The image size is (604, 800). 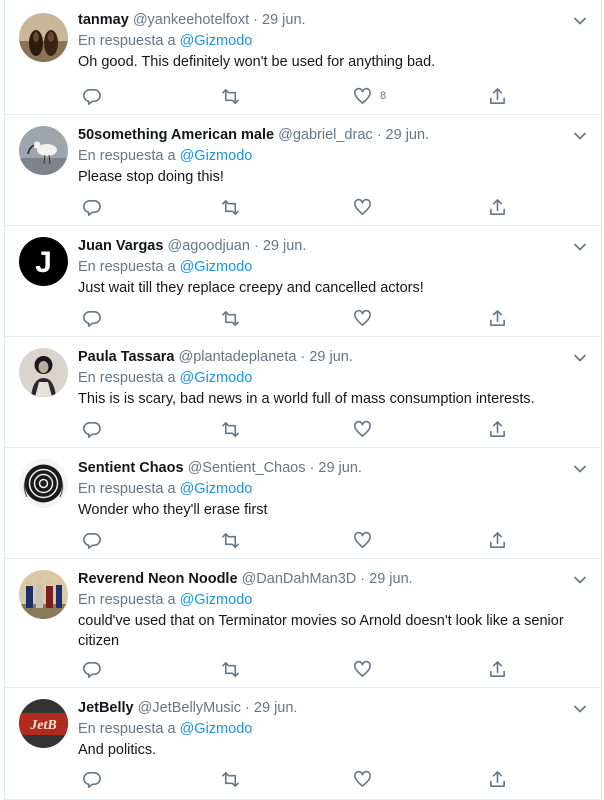 I want to click on tweet-header: JetBelly @JetBellyMusic · 29 jun., so click(x=188, y=708).